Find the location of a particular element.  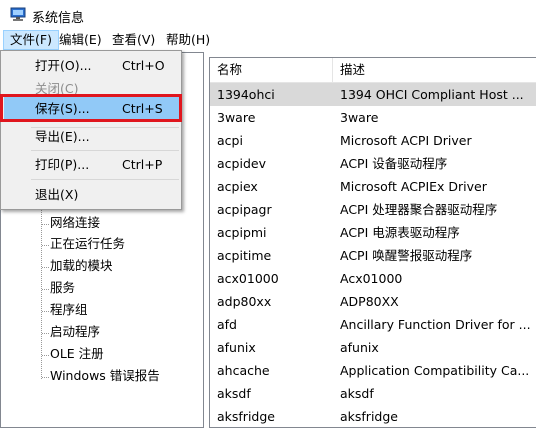

tree-item-startup-programs: 启动程序 is located at coordinates (75, 332).